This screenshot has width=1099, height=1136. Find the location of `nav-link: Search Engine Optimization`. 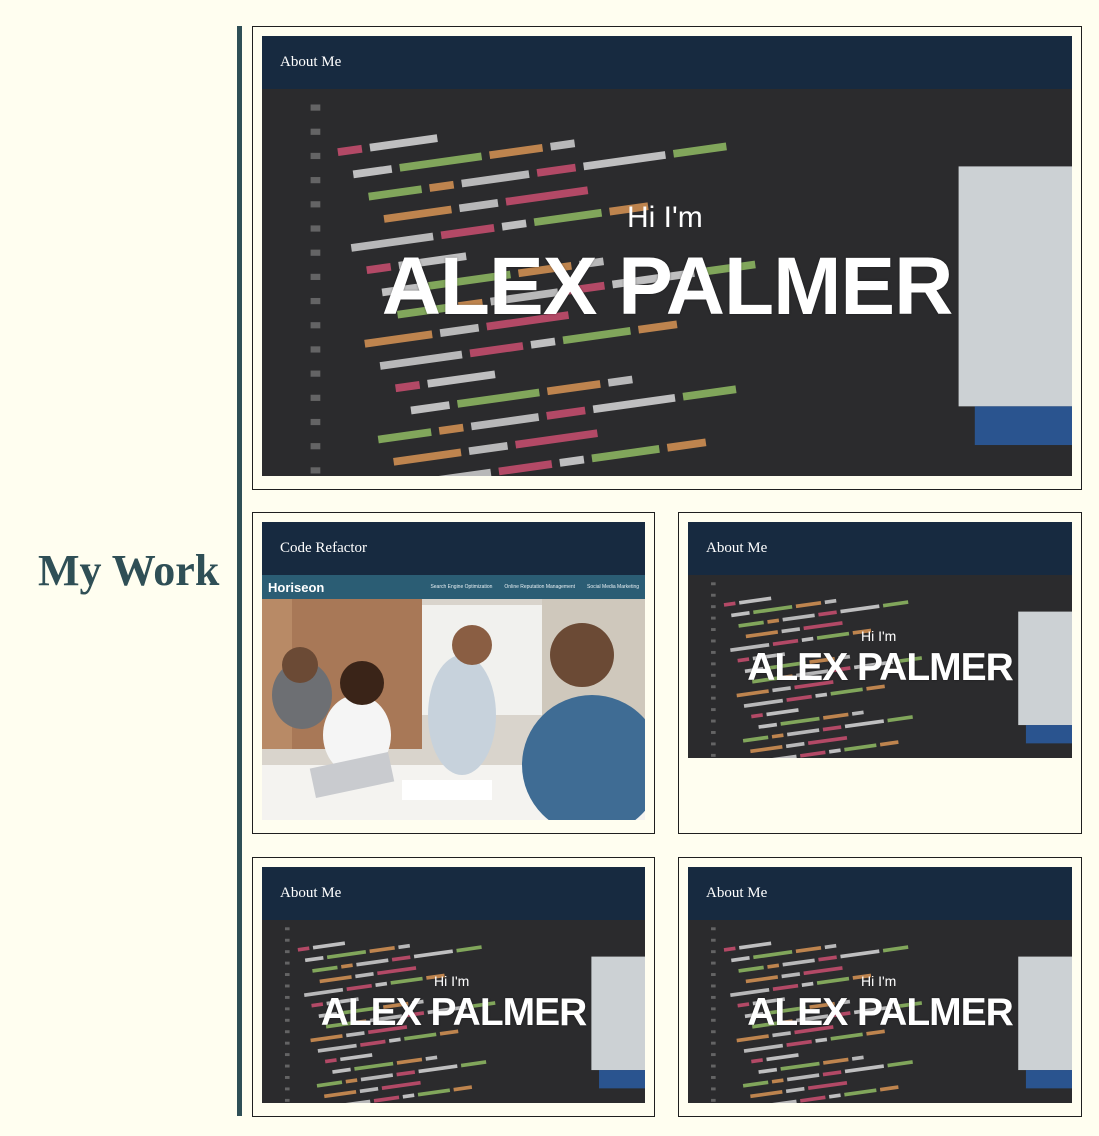

nav-link: Search Engine Optimization is located at coordinates (461, 587).